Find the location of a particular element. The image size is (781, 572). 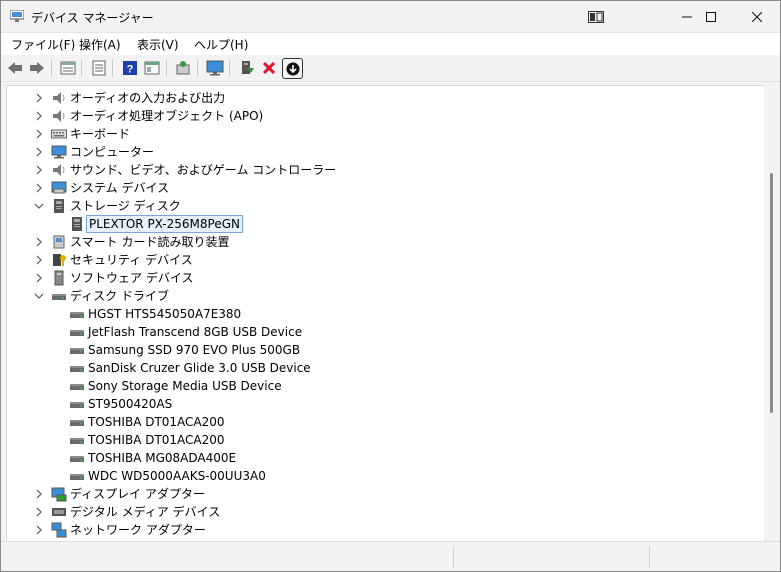

network-adapter-icon is located at coordinates (59, 530).